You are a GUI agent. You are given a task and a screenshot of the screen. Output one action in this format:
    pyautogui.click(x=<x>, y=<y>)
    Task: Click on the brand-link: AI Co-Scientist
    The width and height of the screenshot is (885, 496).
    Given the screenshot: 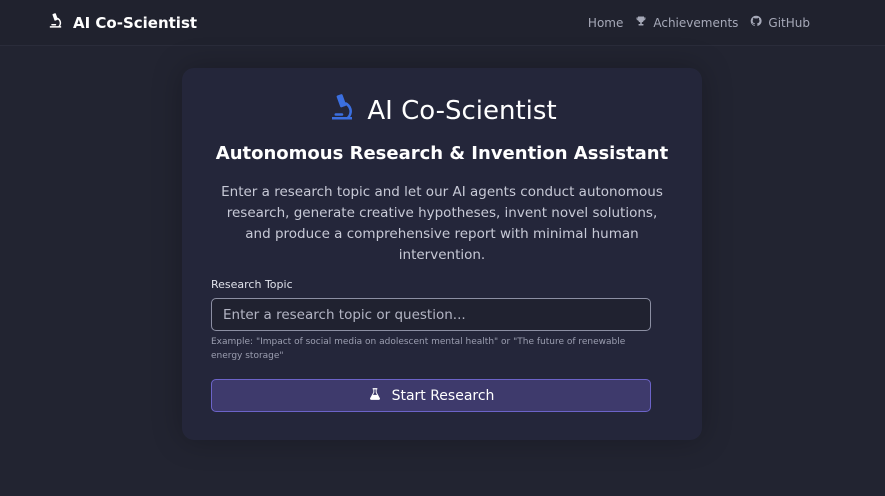 What is the action you would take?
    pyautogui.click(x=122, y=22)
    